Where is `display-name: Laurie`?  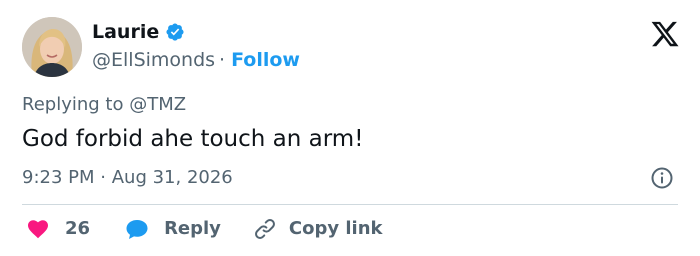 display-name: Laurie is located at coordinates (125, 32).